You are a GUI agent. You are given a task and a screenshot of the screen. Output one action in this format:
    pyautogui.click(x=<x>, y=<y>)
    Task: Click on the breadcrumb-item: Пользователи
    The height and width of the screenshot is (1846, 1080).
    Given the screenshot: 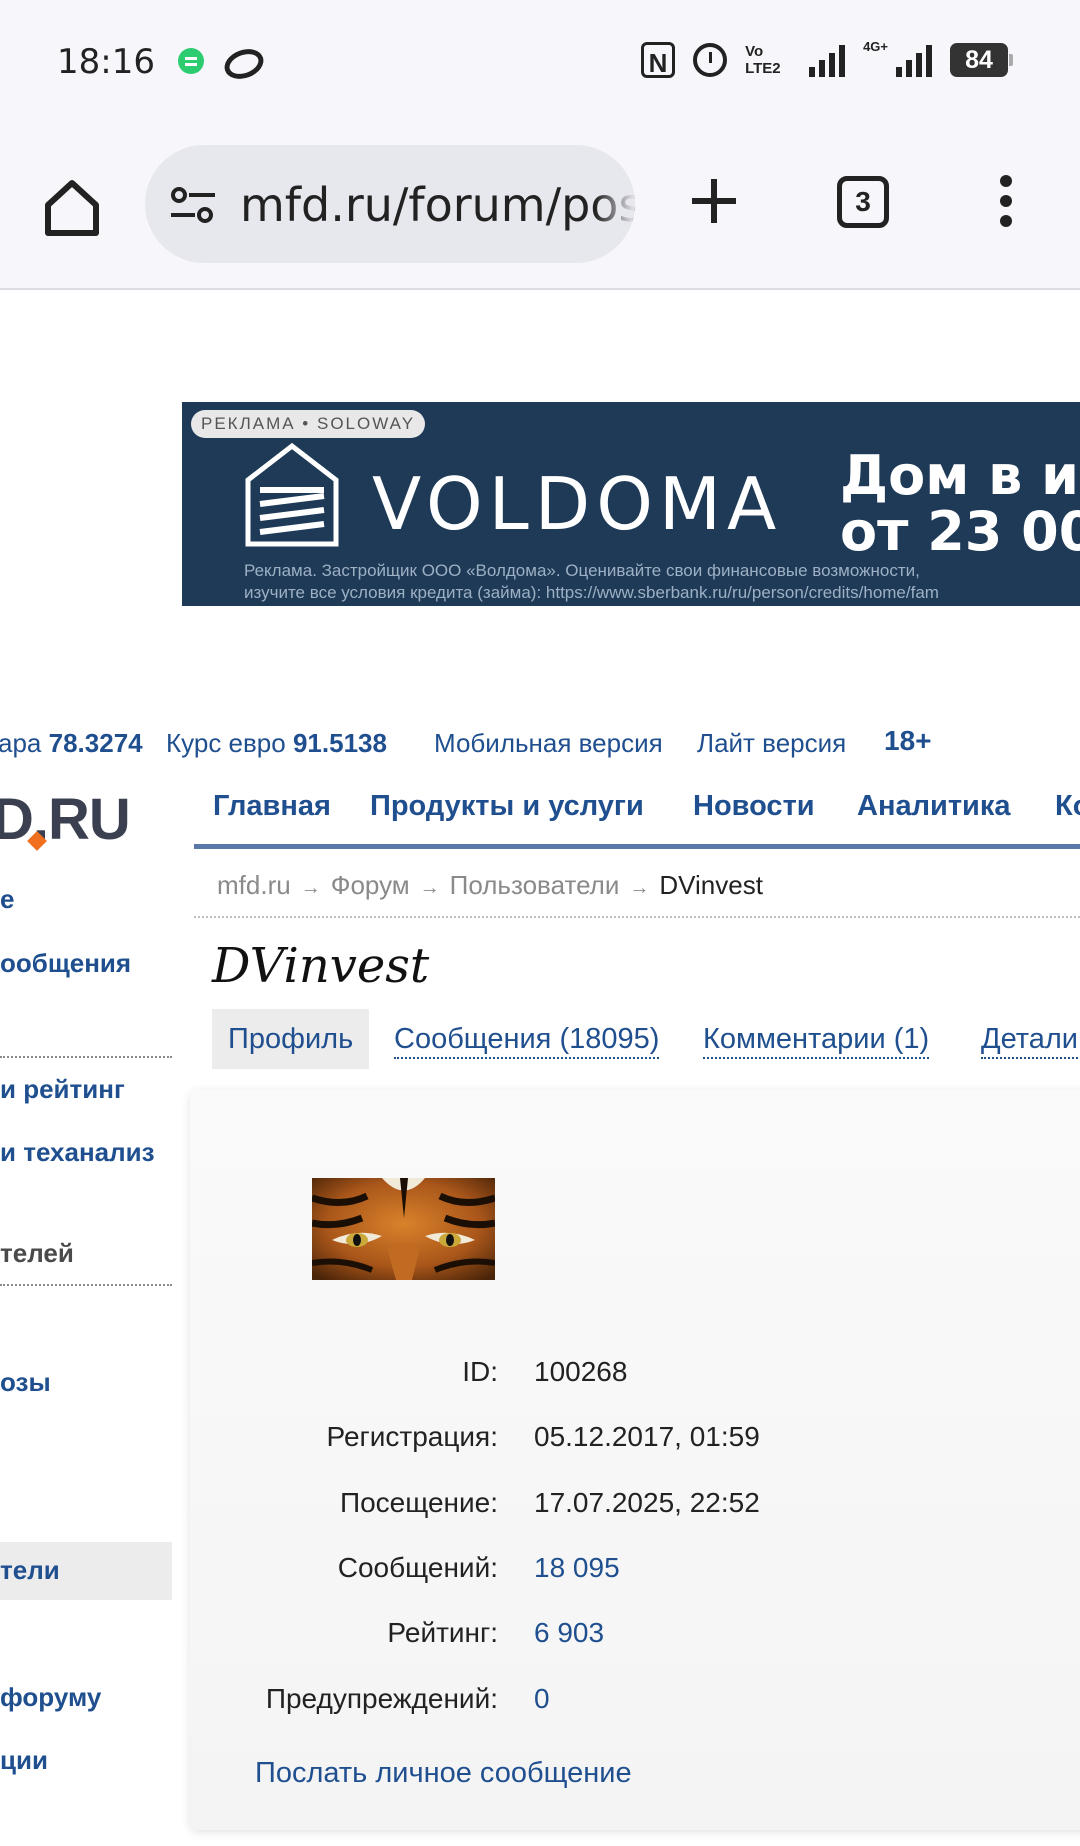 What is the action you would take?
    pyautogui.click(x=535, y=885)
    